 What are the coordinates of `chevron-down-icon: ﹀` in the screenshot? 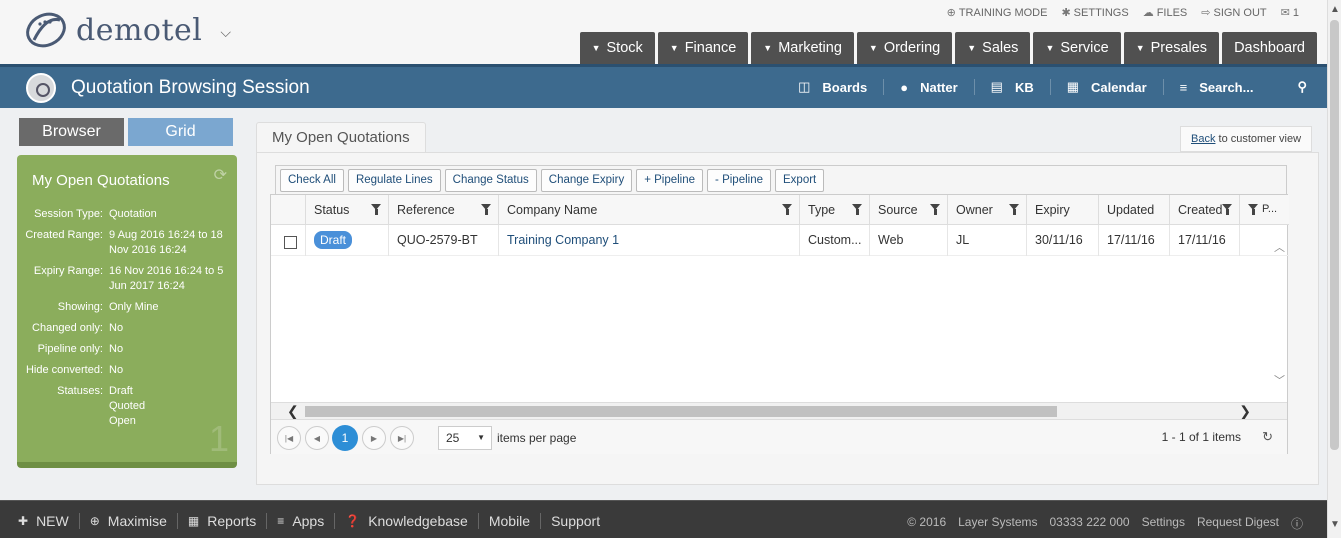 It's located at (1279, 380).